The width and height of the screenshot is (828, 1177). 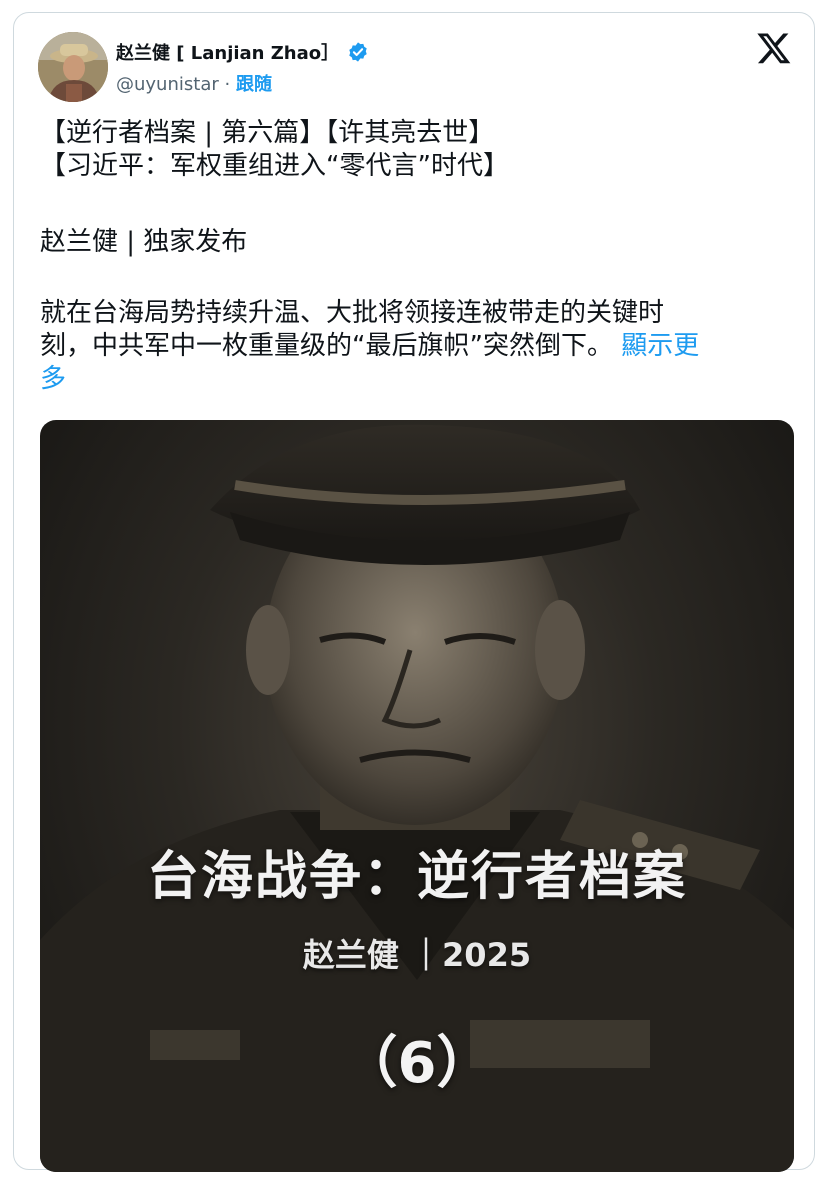 What do you see at coordinates (410, 379) in the screenshot?
I see `show-more-link-cont: 多` at bounding box center [410, 379].